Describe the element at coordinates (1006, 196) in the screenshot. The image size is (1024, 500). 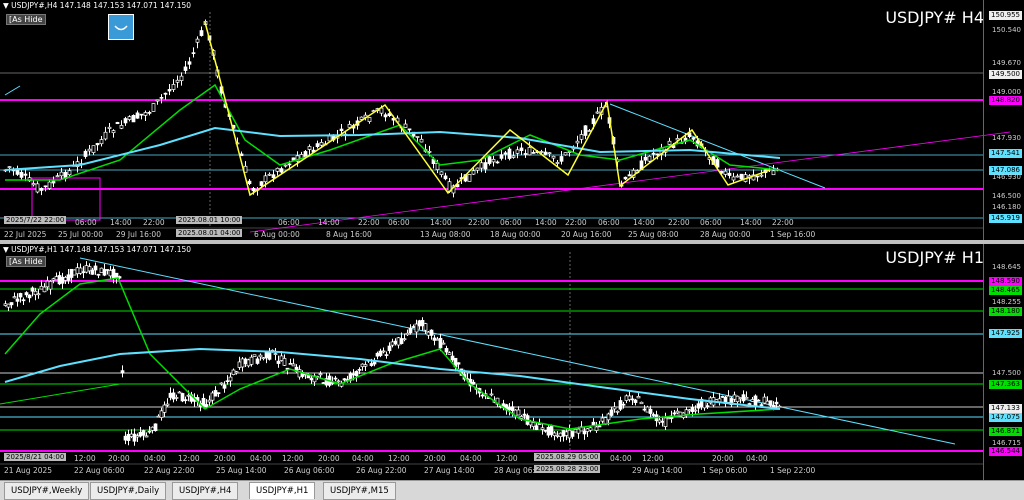
I see `h4-price-label: 146.500` at that location.